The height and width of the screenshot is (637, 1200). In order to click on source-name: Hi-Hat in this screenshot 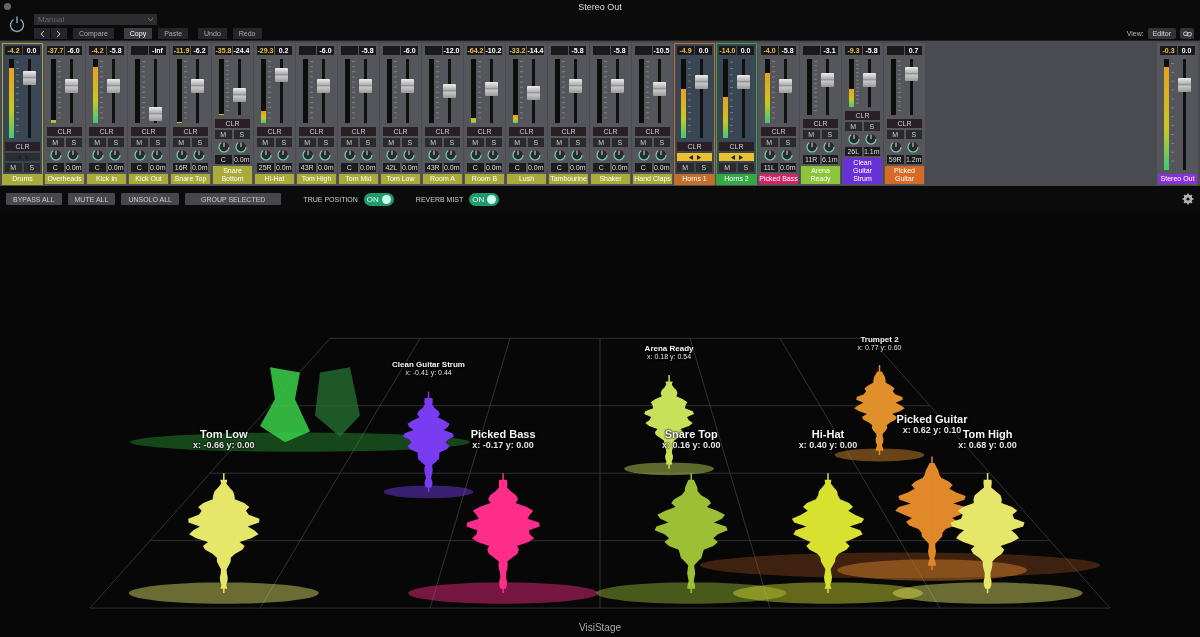, I will do `click(828, 434)`.